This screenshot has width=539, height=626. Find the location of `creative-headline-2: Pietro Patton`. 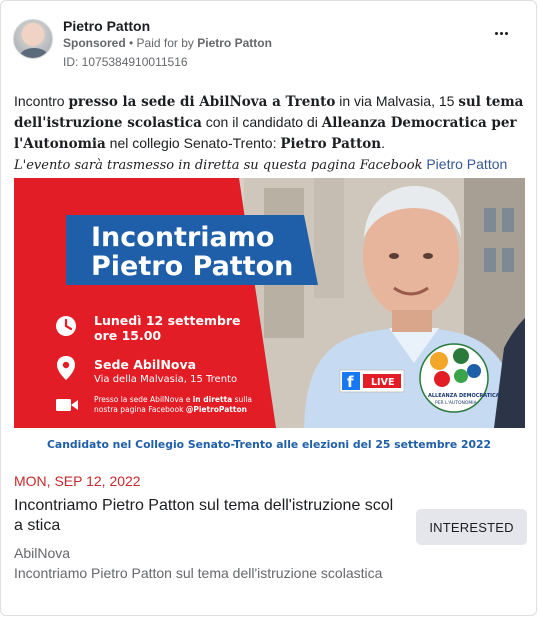

creative-headline-2: Pietro Patton is located at coordinates (192, 266).